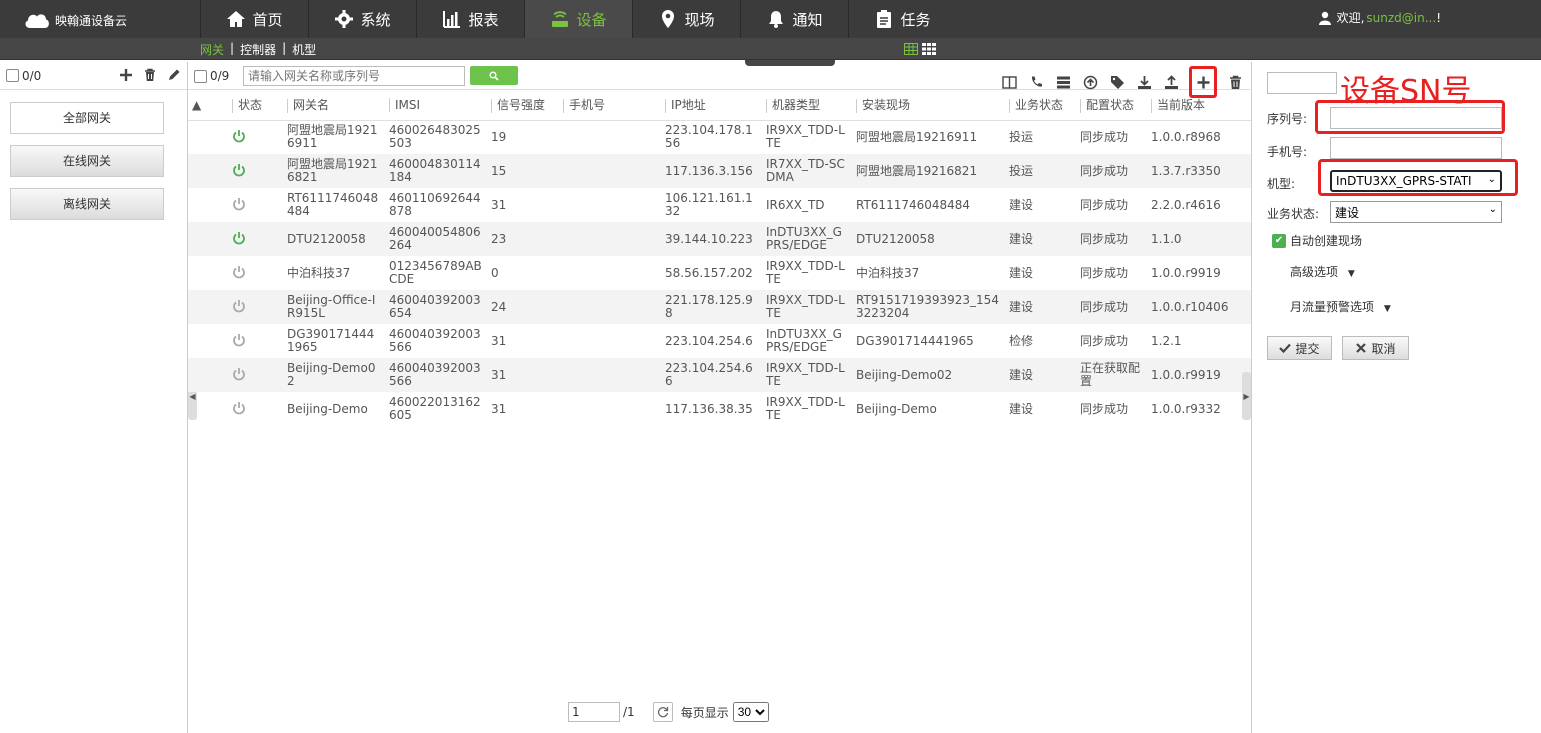 The height and width of the screenshot is (733, 1541). Describe the element at coordinates (436, 105) in the screenshot. I see `col-imsi: IMSI` at that location.